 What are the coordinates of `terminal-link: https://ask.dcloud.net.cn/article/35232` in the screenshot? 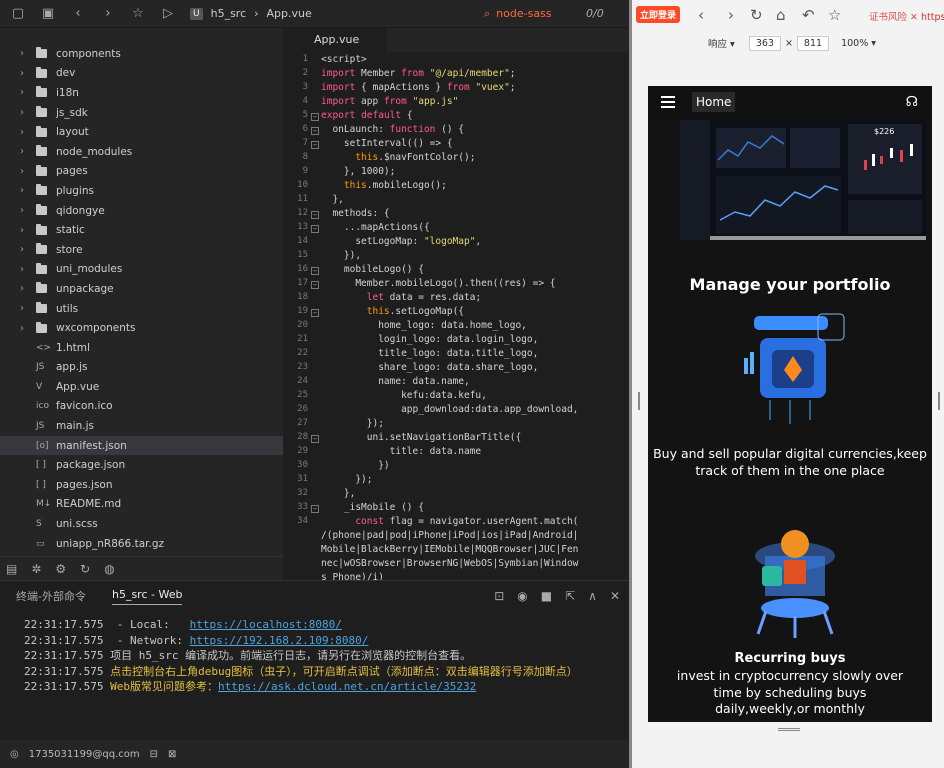 It's located at (347, 686).